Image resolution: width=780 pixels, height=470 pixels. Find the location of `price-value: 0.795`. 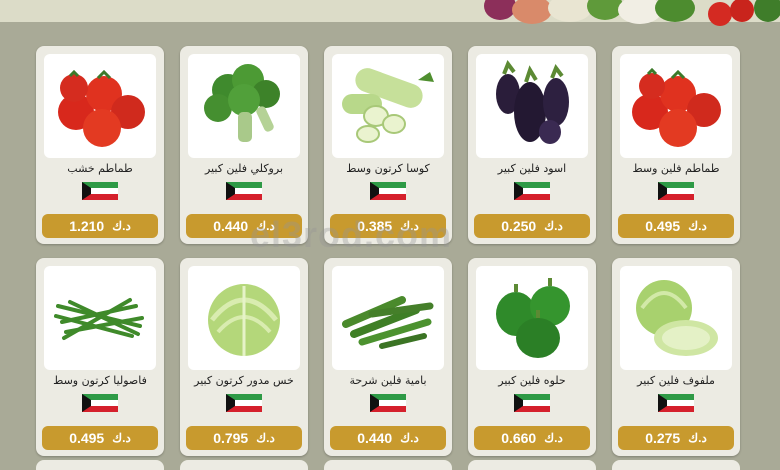

price-value: 0.795 is located at coordinates (231, 438).